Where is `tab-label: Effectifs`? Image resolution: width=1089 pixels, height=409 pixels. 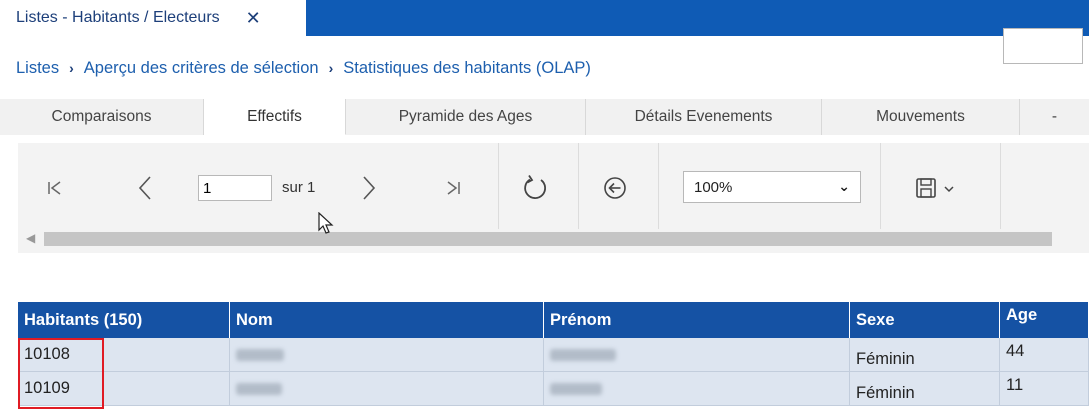 tab-label: Effectifs is located at coordinates (274, 116).